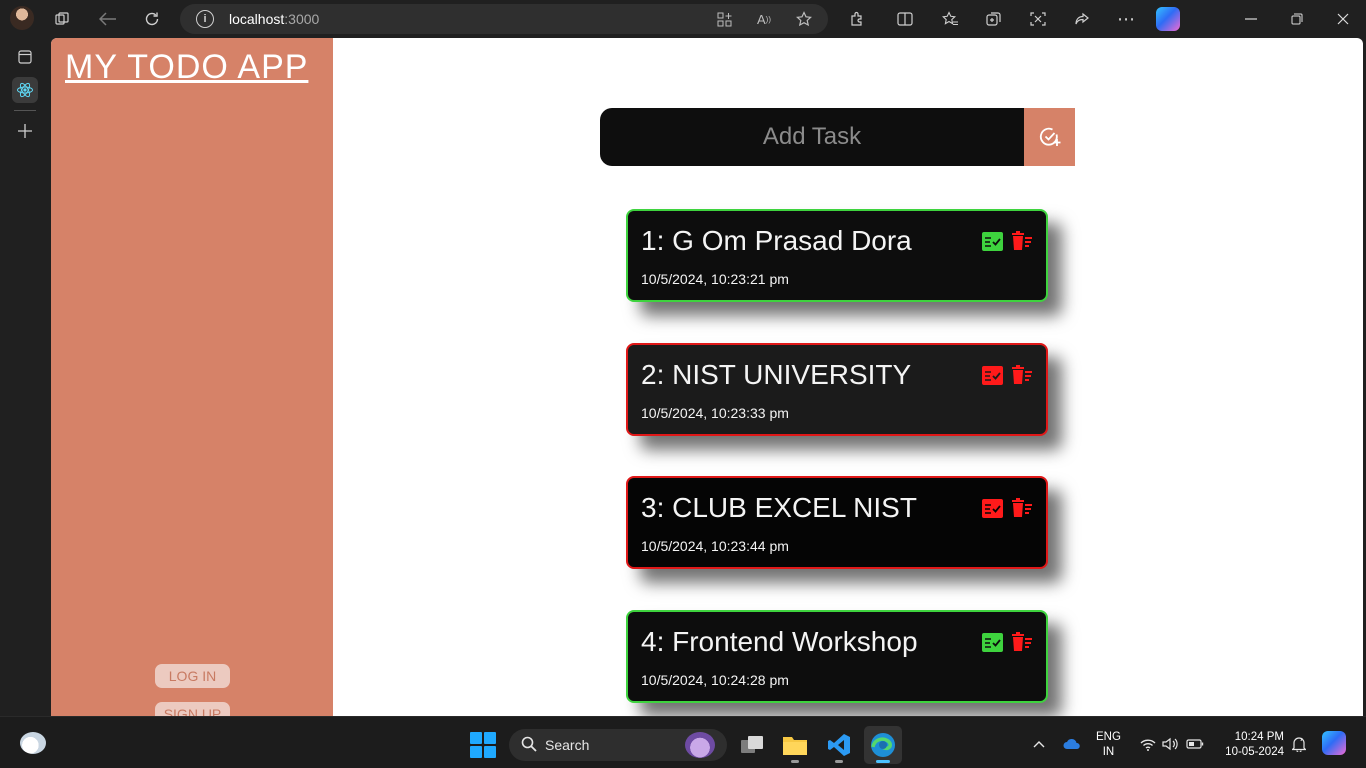  Describe the element at coordinates (1108, 745) in the screenshot. I see `language-indicator: ENG IN` at that location.